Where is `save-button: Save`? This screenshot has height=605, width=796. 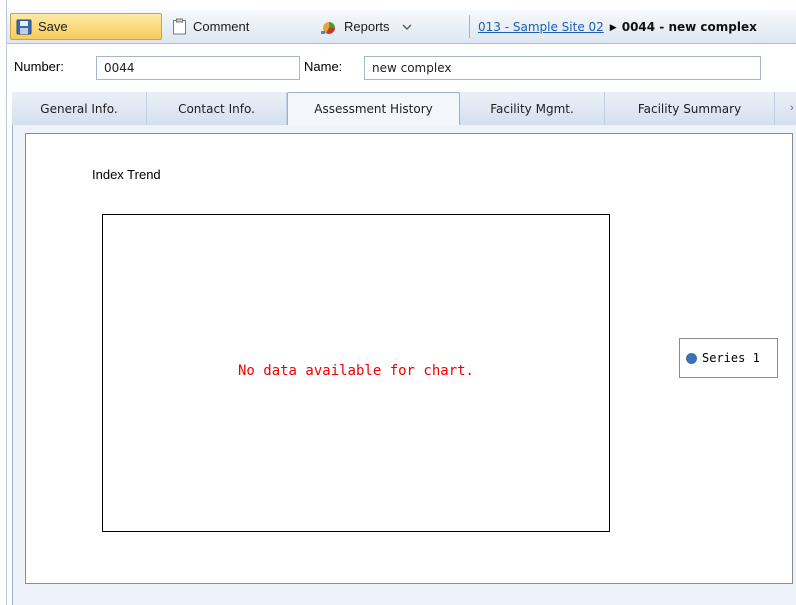 save-button: Save is located at coordinates (86, 26).